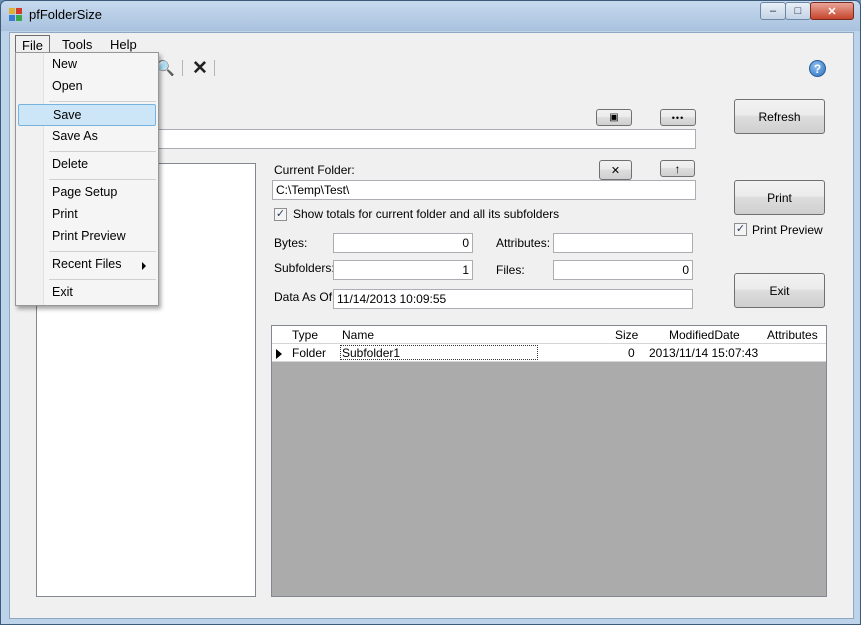  Describe the element at coordinates (423, 139) in the screenshot. I see `path-input` at that location.